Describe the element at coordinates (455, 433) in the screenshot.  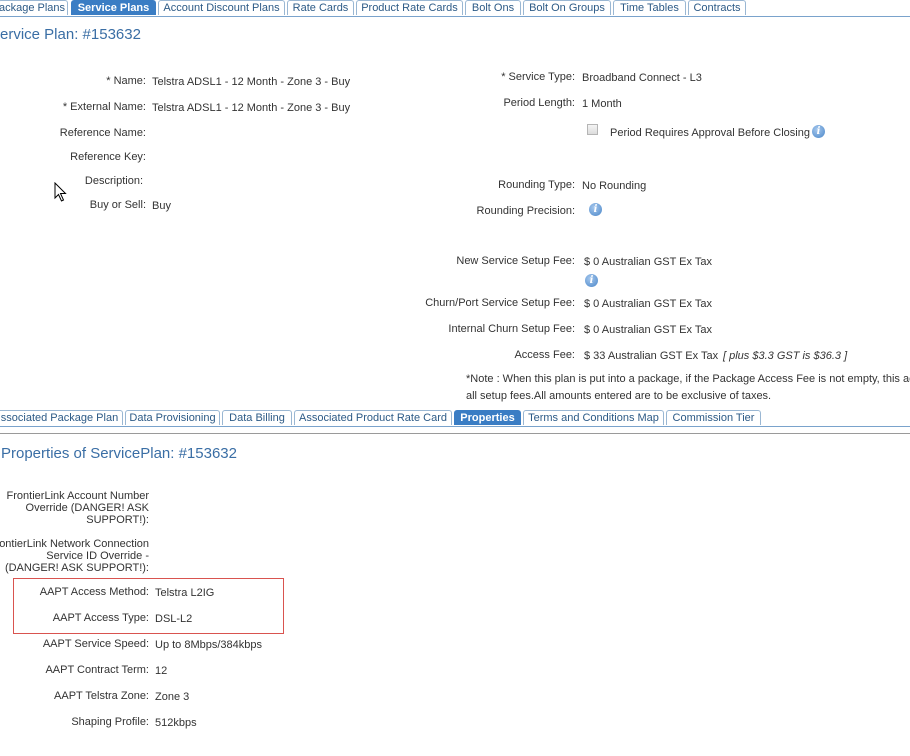
I see `section-divider` at that location.